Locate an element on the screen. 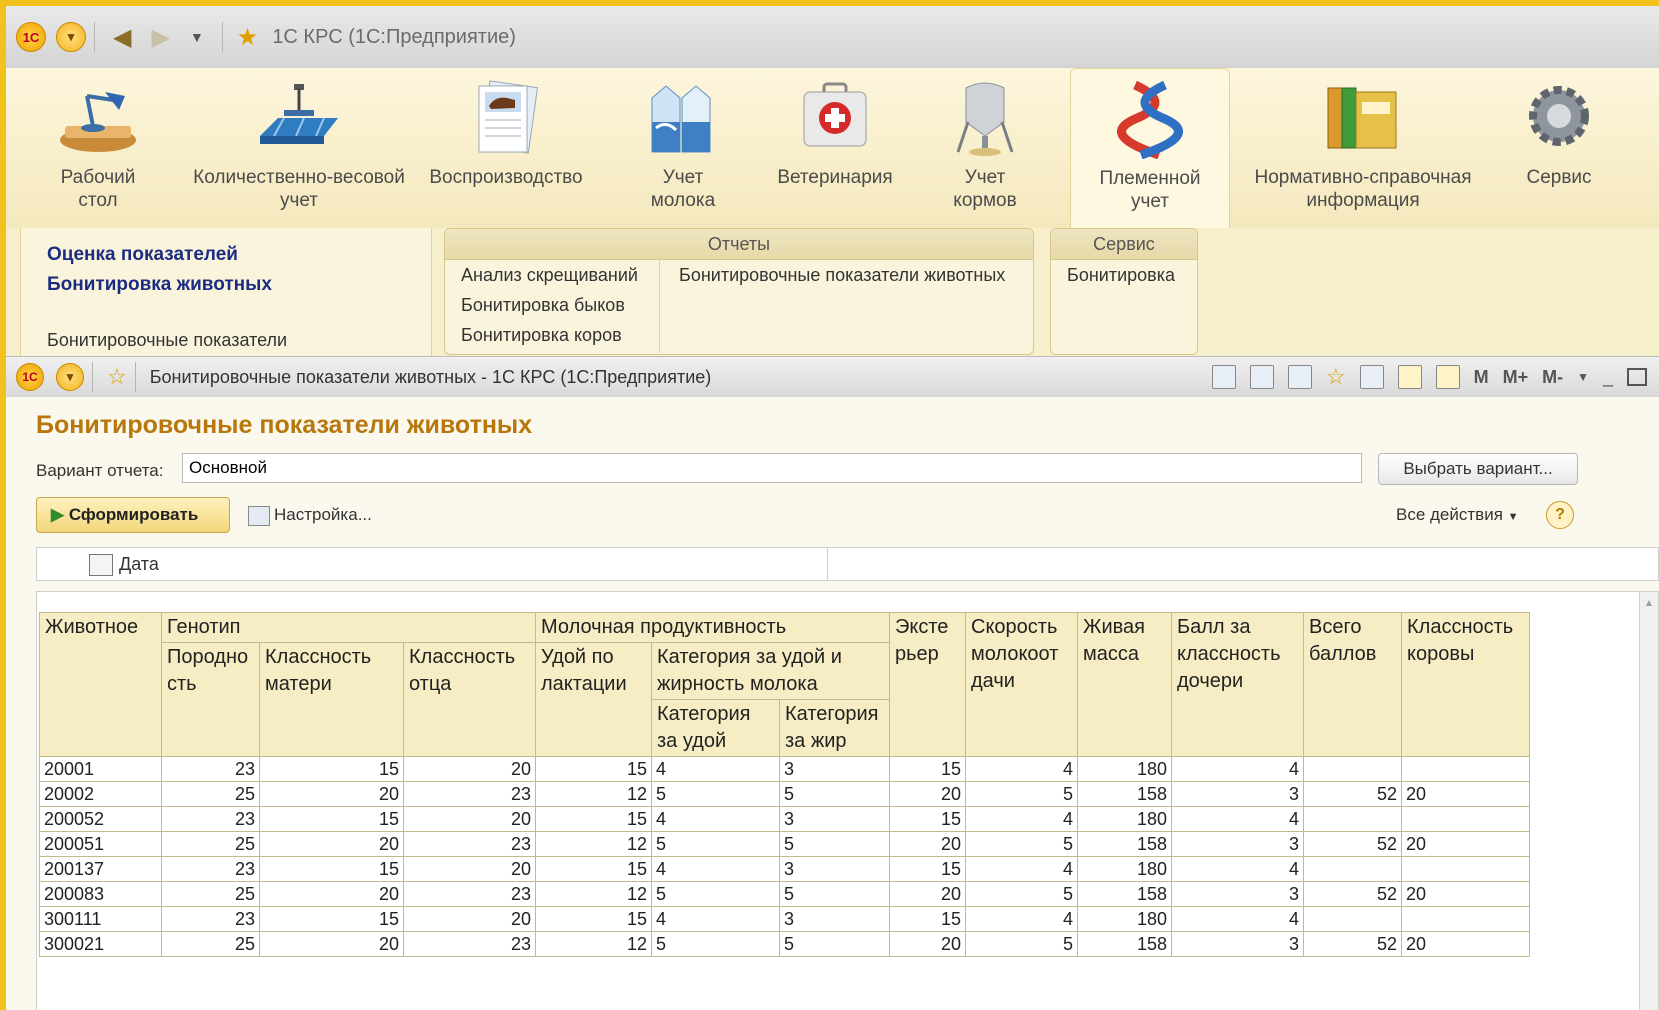  section-veterinary: Ветеринария is located at coordinates (835, 133).